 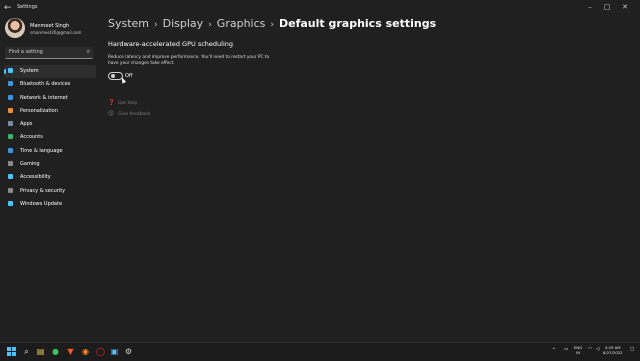 What do you see at coordinates (10, 110) in the screenshot?
I see `brush-icon` at bounding box center [10, 110].